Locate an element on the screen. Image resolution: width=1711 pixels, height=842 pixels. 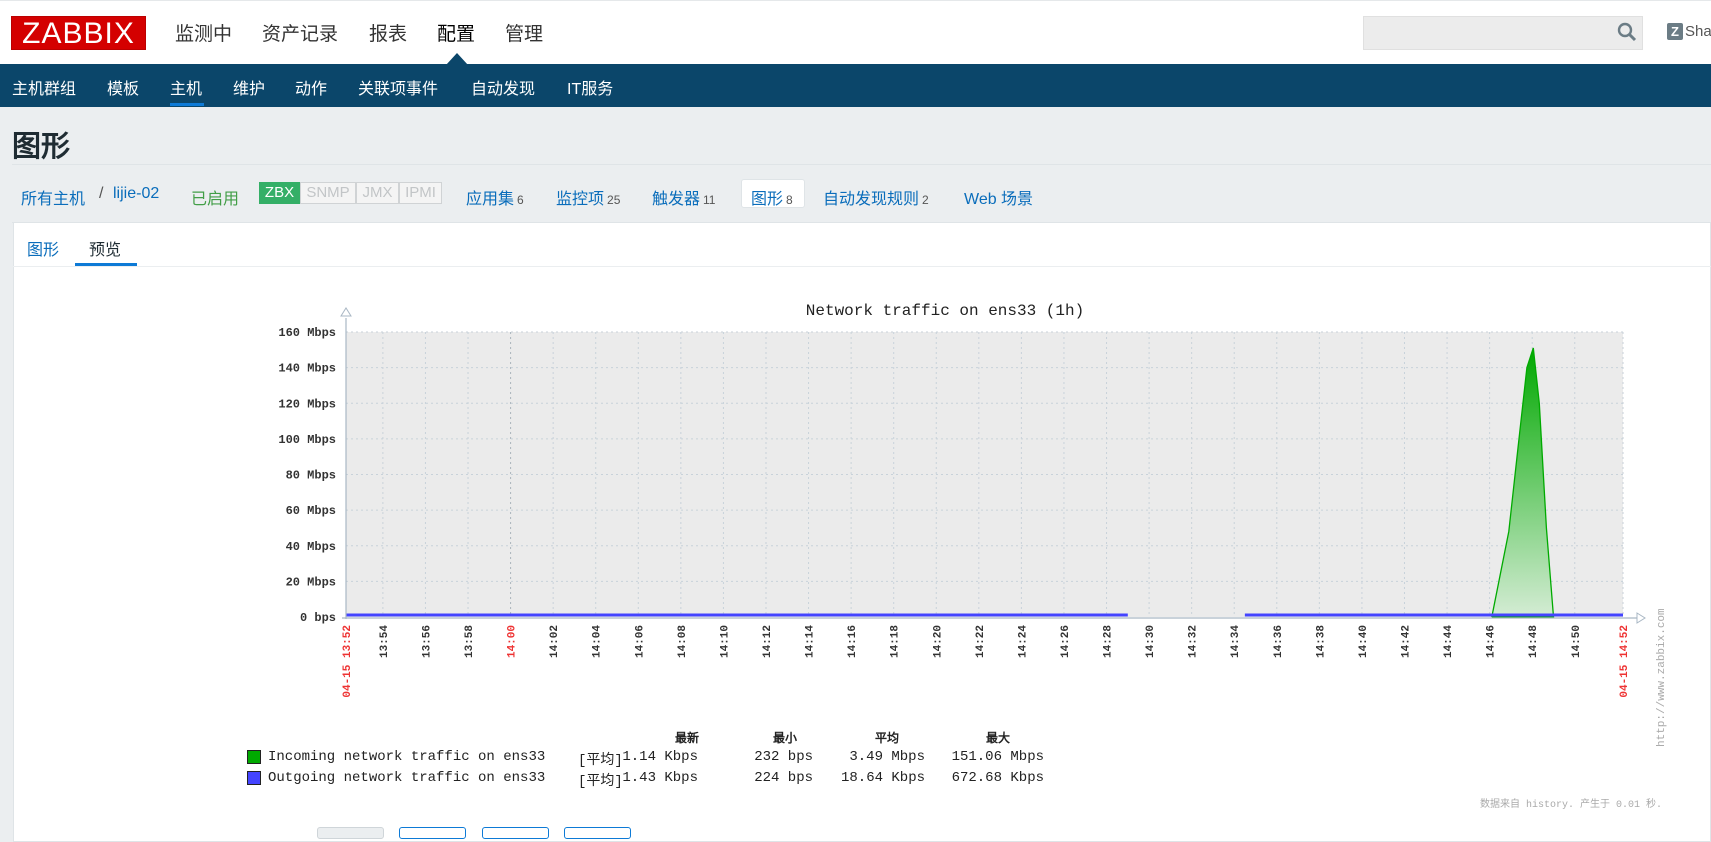
x-tick-label: 14:30 is located at coordinates (1151, 641).